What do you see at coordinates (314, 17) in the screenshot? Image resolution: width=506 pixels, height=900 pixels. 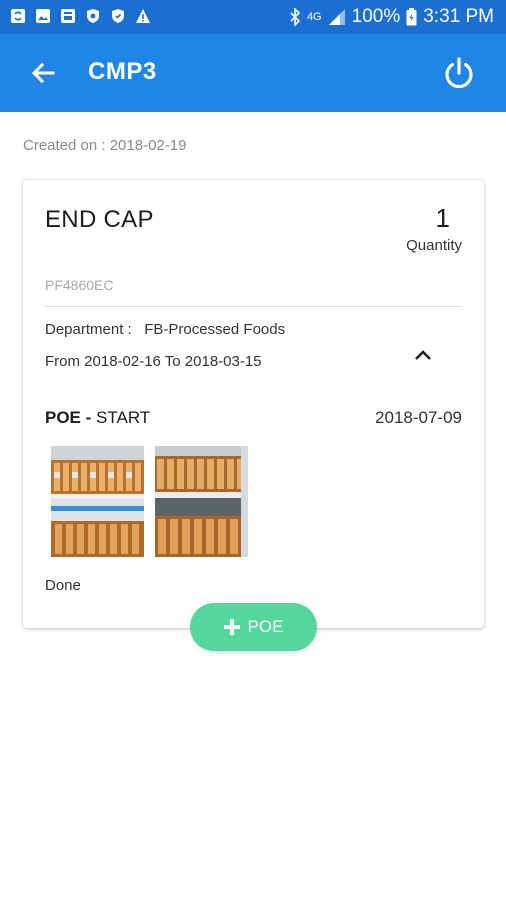 I see `network-type: 4G` at bounding box center [314, 17].